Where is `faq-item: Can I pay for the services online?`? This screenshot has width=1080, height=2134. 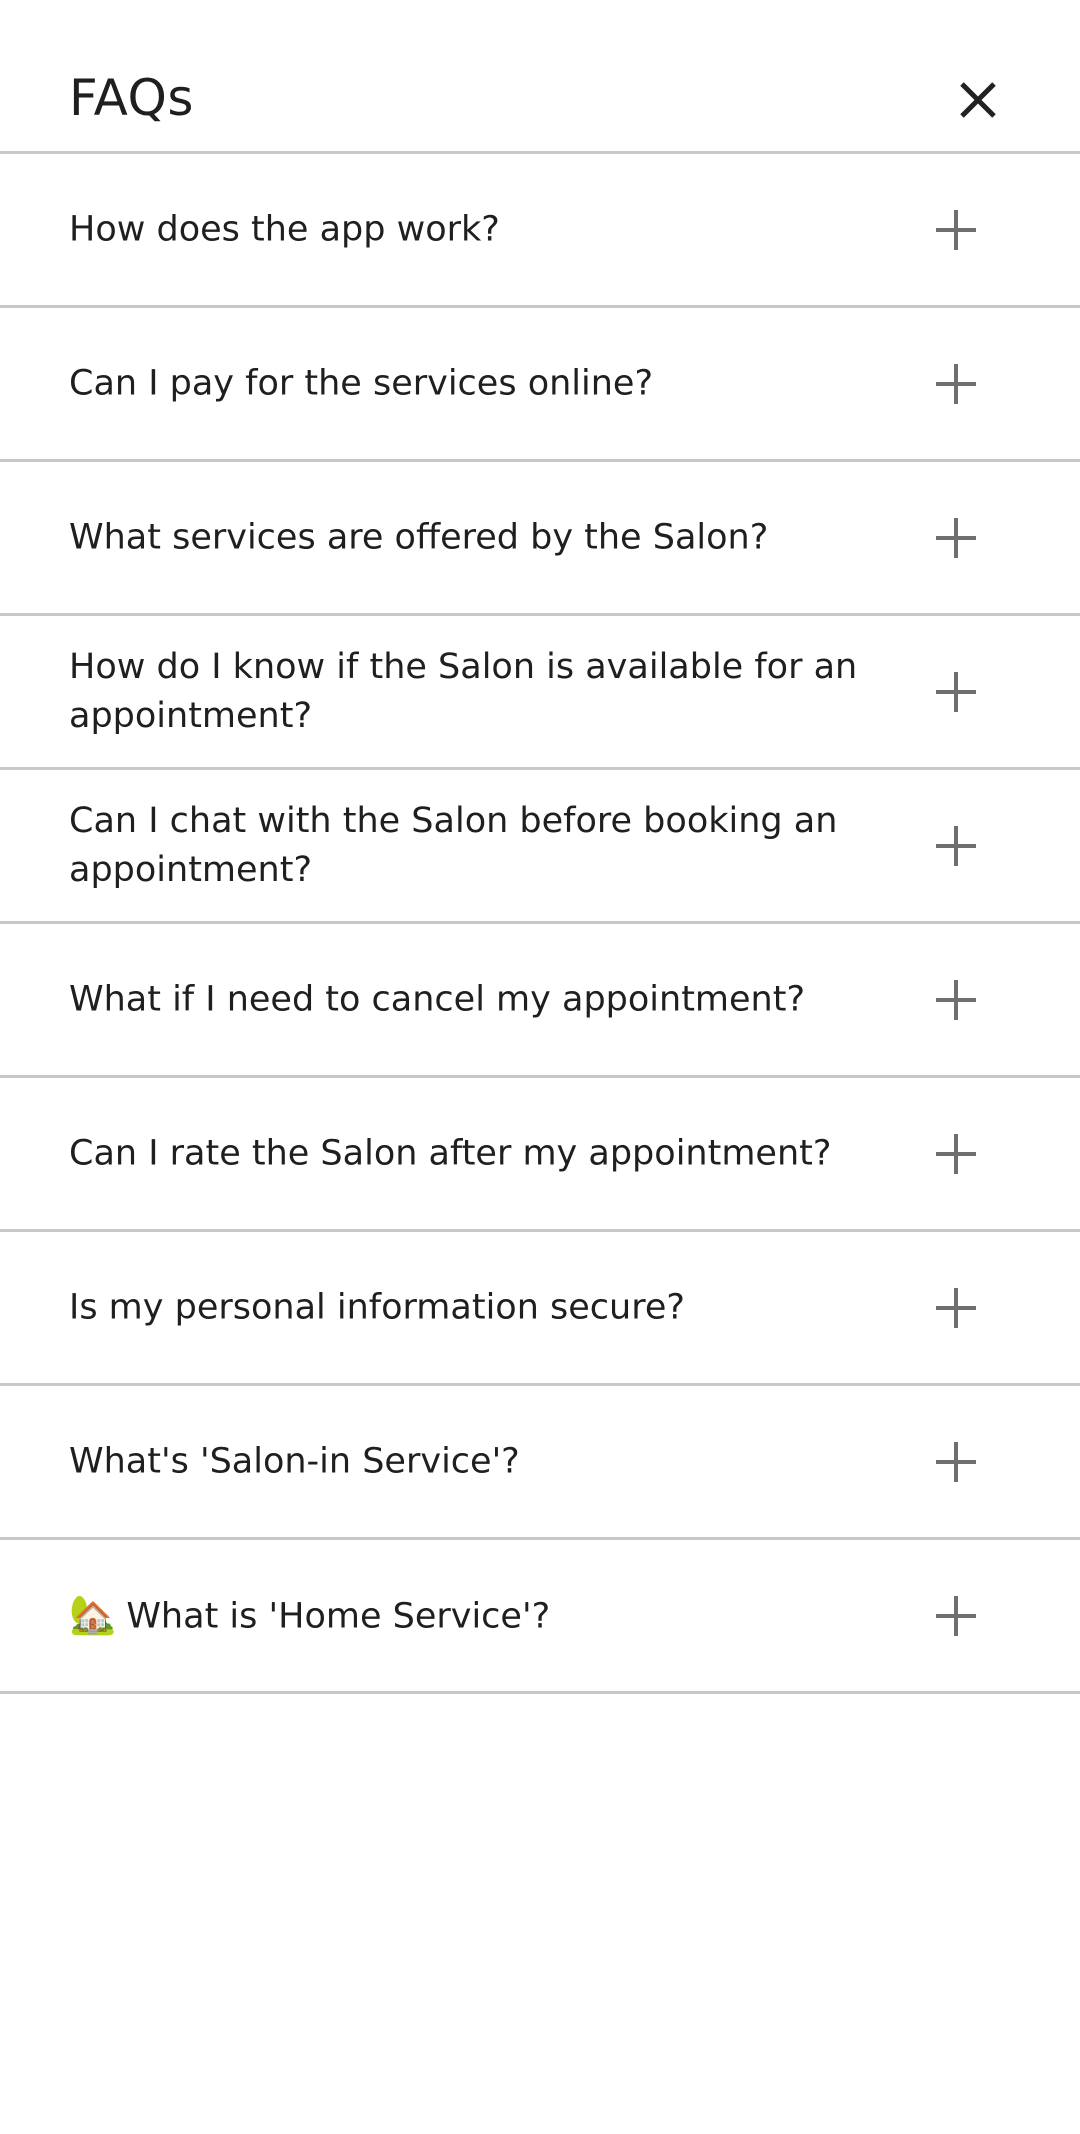 faq-item: Can I pay for the services online? is located at coordinates (540, 385).